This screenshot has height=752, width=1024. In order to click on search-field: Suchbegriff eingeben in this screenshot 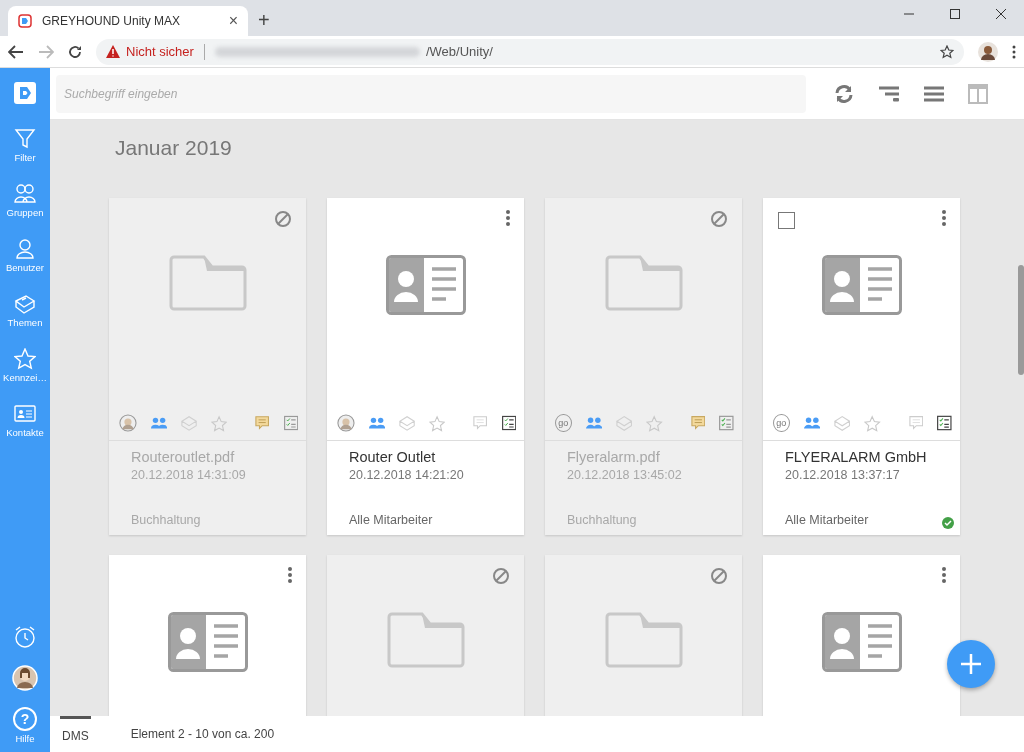, I will do `click(431, 93)`.